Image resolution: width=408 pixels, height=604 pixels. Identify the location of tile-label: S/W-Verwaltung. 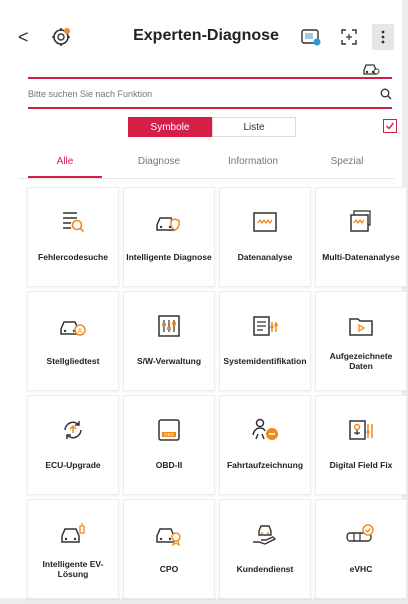
(169, 361).